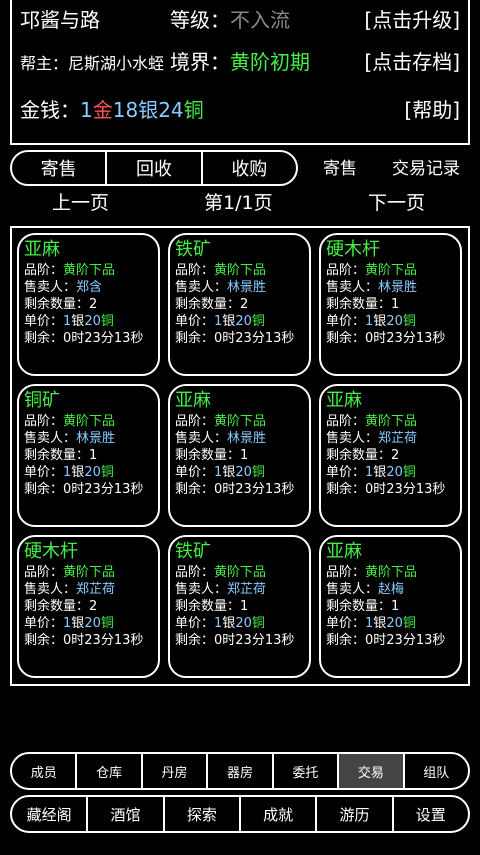 The height and width of the screenshot is (855, 480). Describe the element at coordinates (260, 20) in the screenshot. I see `level-value: 不入流` at that location.